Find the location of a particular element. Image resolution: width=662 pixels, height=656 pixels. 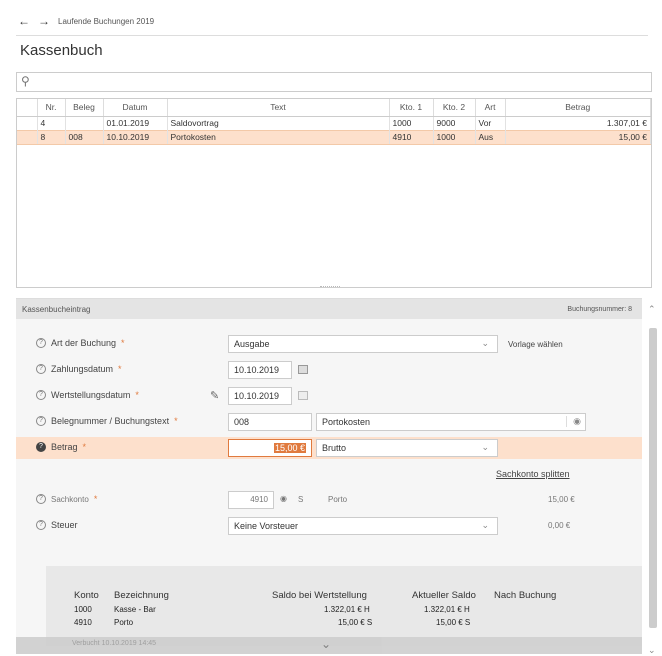

footer-version: Verbucht 10.10.2019 14:45 is located at coordinates (114, 643).